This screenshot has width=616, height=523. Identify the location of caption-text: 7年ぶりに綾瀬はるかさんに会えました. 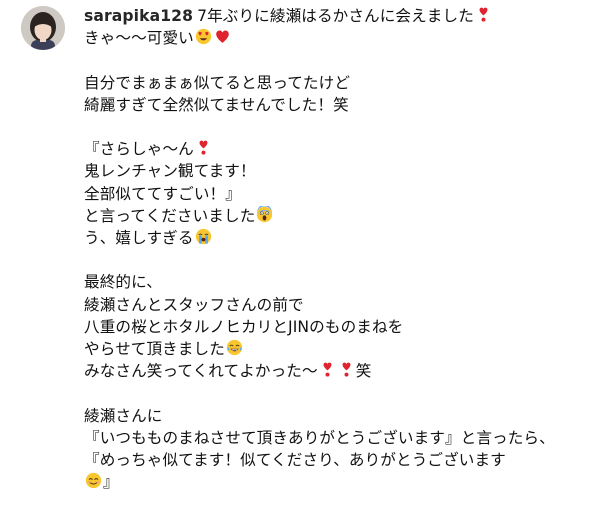
(335, 16).